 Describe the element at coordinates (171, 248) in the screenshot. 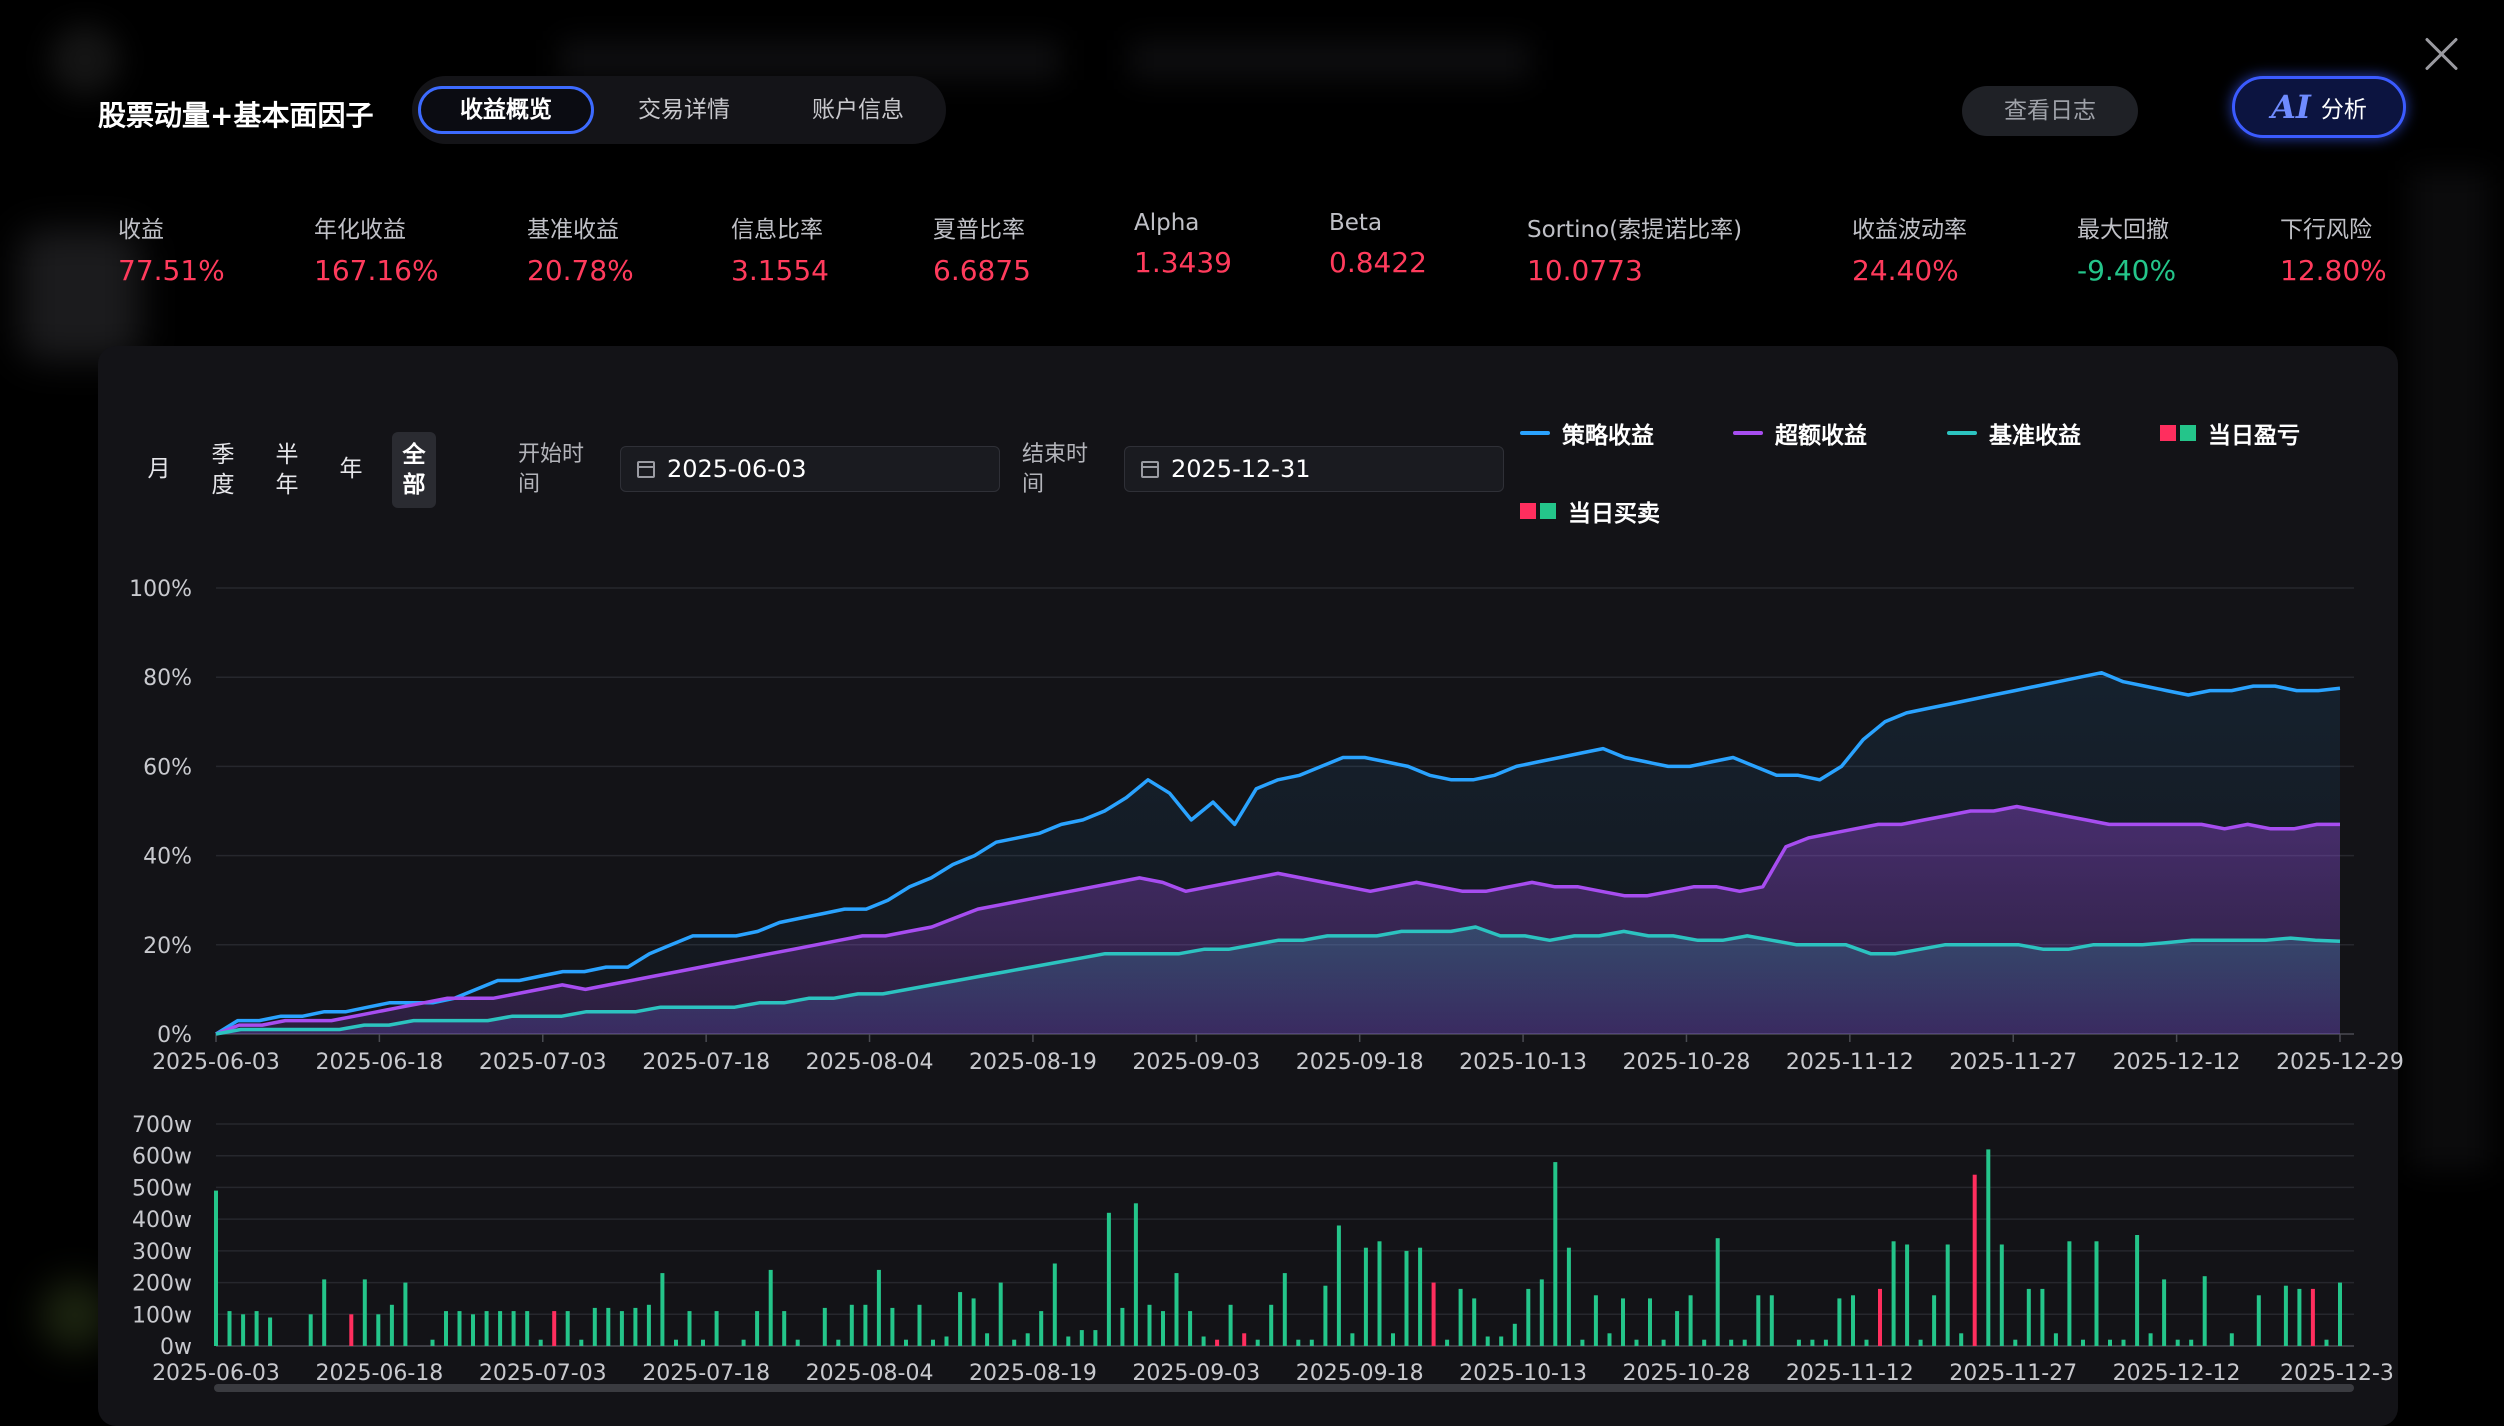

I see `metric-return: 收益 77.51%` at that location.